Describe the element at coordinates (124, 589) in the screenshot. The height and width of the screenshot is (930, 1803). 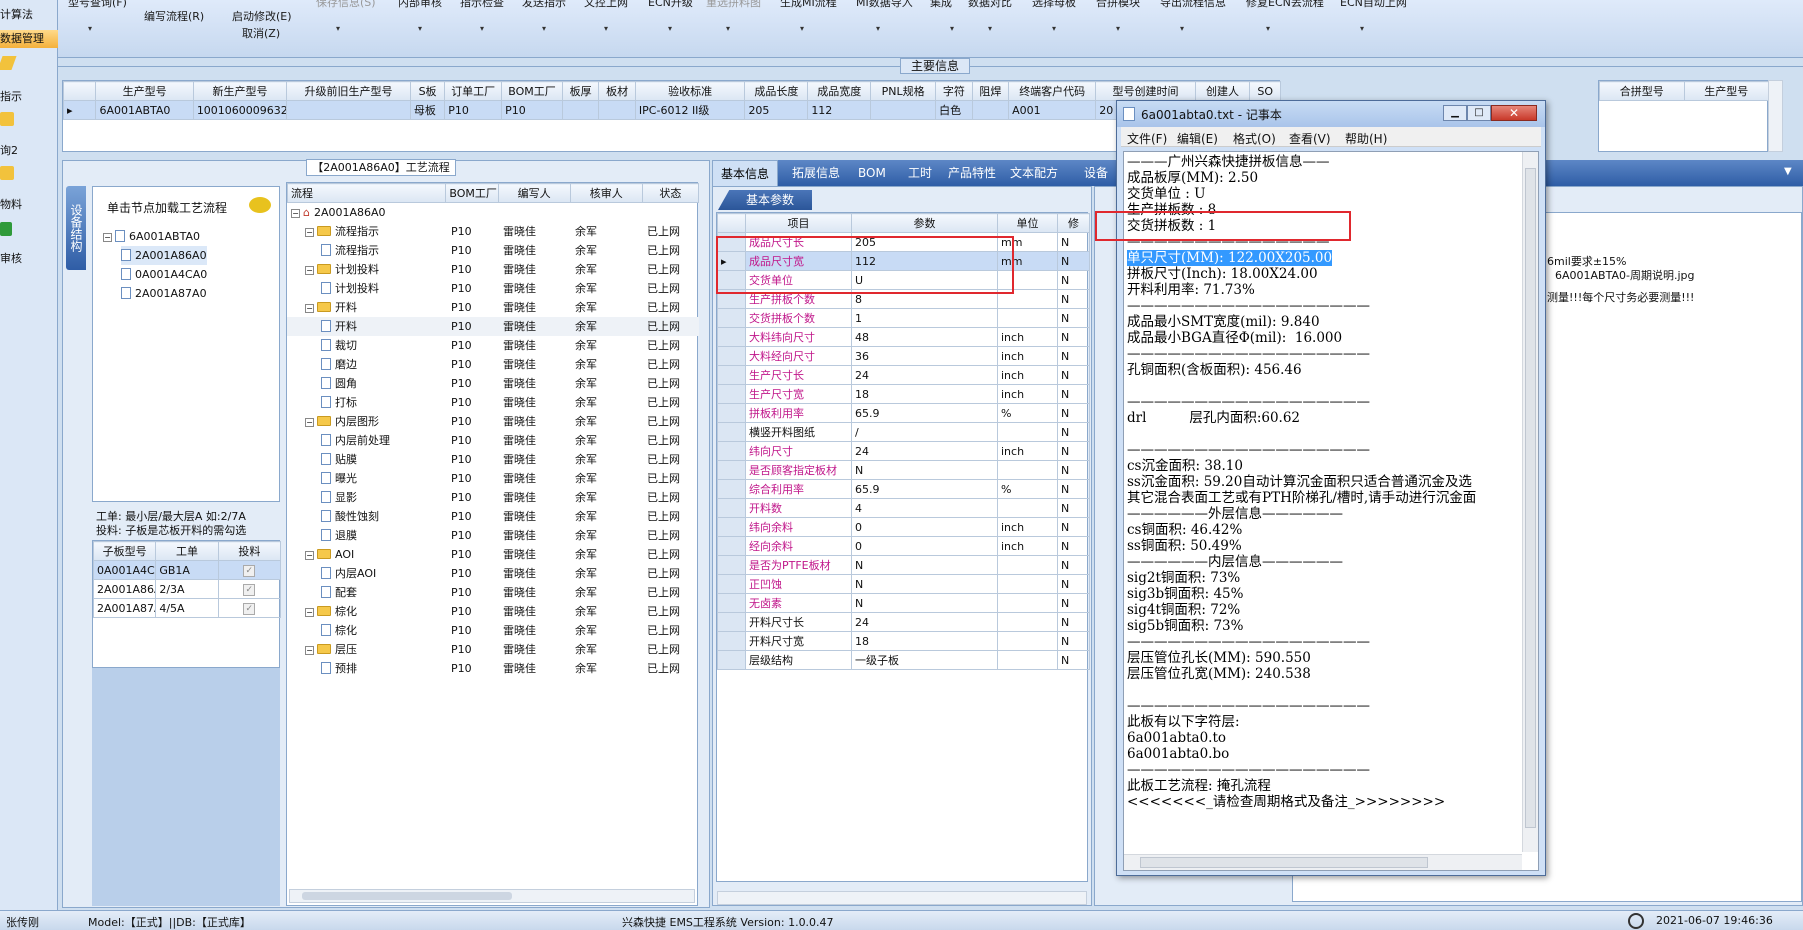
I see `grid-cell: 2A001A86A0` at that location.